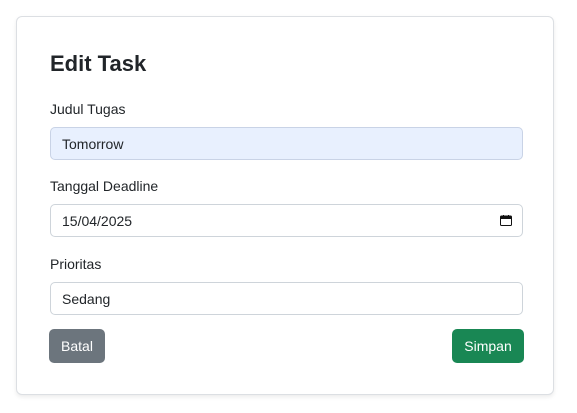 This screenshot has height=413, width=577. What do you see at coordinates (506, 220) in the screenshot?
I see `calendar-icon` at bounding box center [506, 220].